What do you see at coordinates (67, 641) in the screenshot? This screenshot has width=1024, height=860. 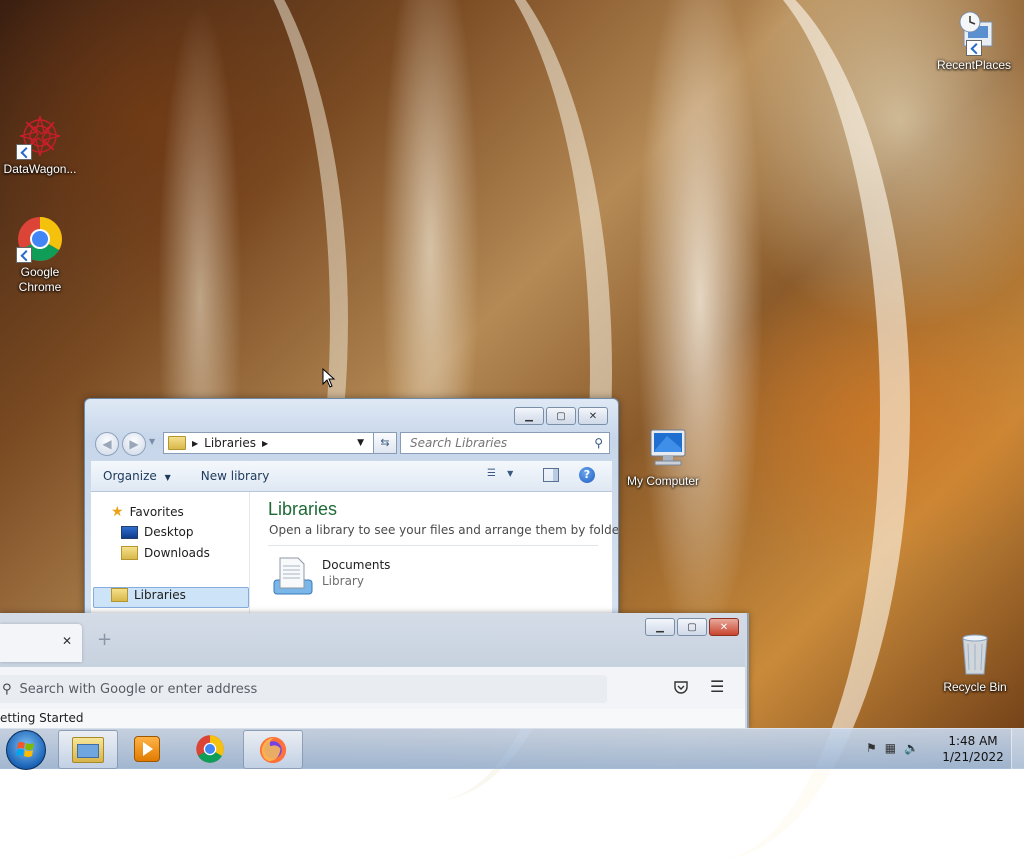 I see `tab-close-button: ✕` at bounding box center [67, 641].